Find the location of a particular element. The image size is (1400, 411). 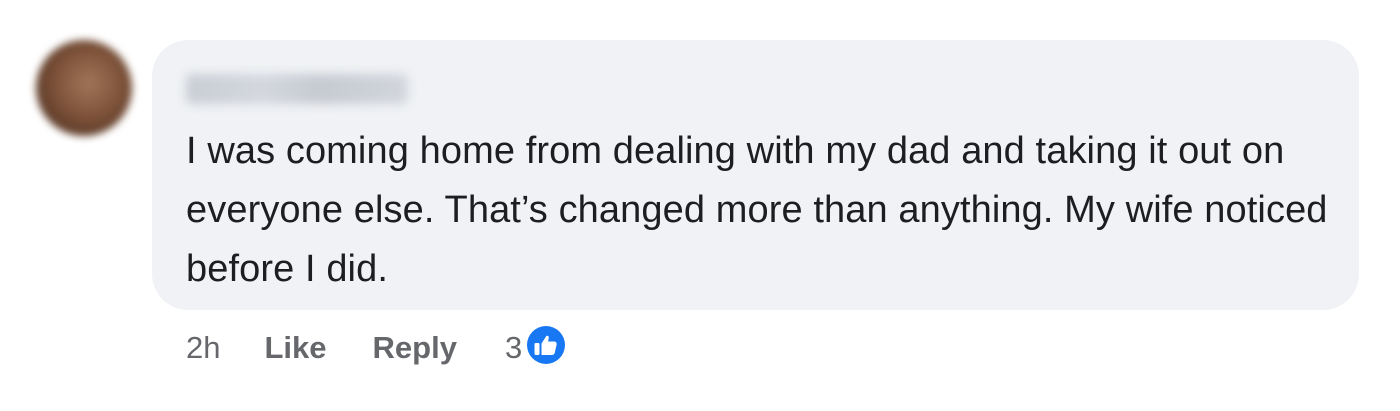

reaction-summary: 3 is located at coordinates (536, 346).